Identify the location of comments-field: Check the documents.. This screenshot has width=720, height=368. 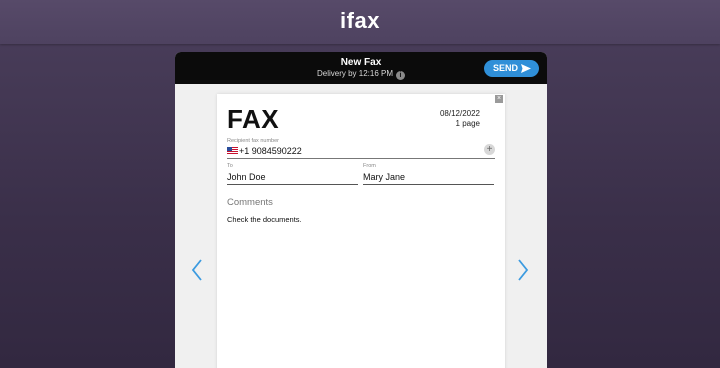
(264, 219).